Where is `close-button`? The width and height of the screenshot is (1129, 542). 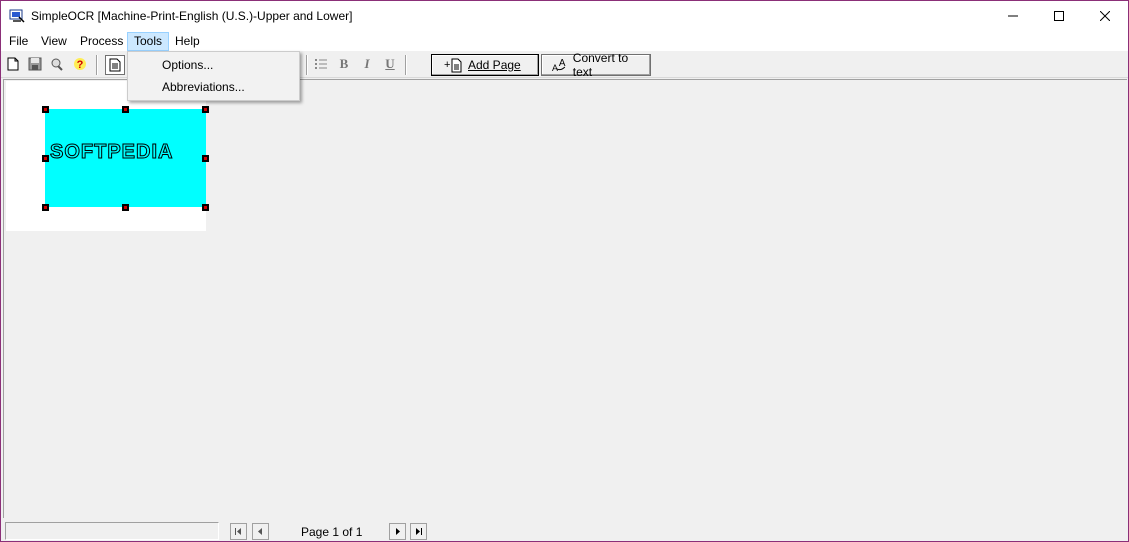 close-button is located at coordinates (1105, 16).